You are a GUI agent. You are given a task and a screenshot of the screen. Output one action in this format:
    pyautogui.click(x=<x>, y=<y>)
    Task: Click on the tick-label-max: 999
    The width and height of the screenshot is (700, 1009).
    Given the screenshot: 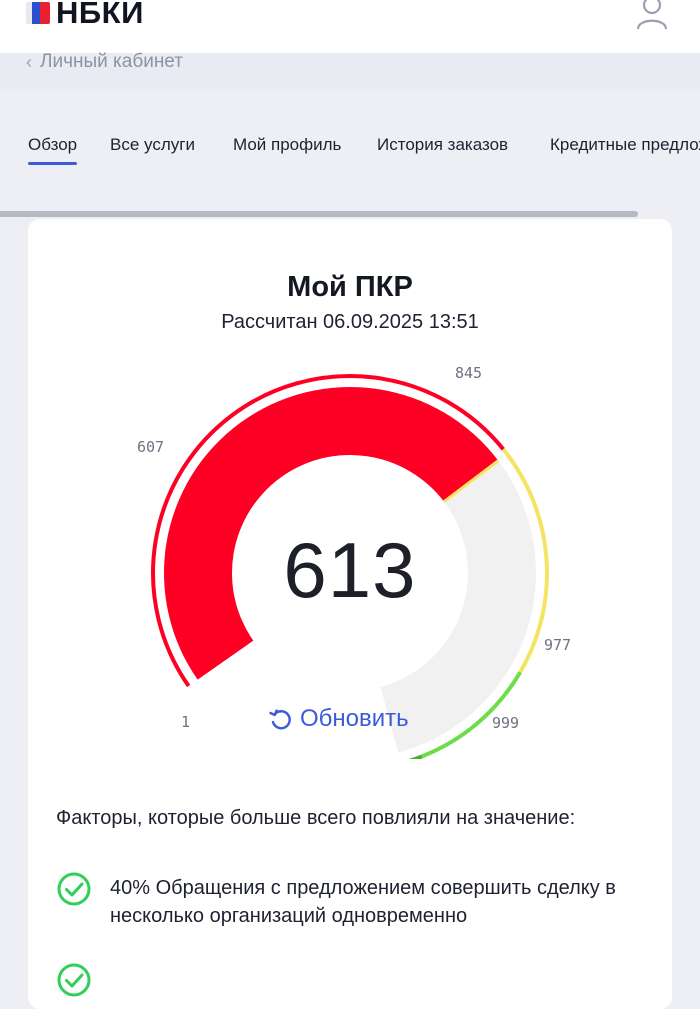 What is the action you would take?
    pyautogui.click(x=506, y=723)
    